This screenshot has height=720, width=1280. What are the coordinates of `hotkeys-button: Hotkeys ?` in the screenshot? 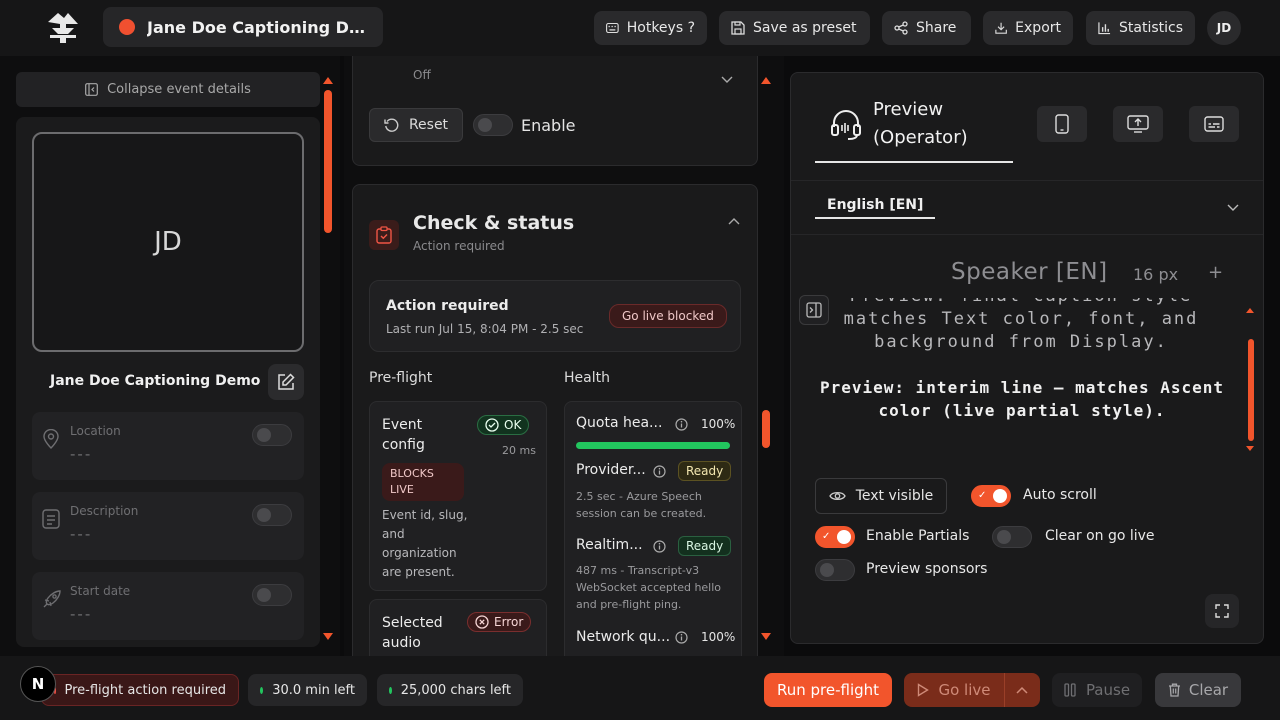 It's located at (650, 28).